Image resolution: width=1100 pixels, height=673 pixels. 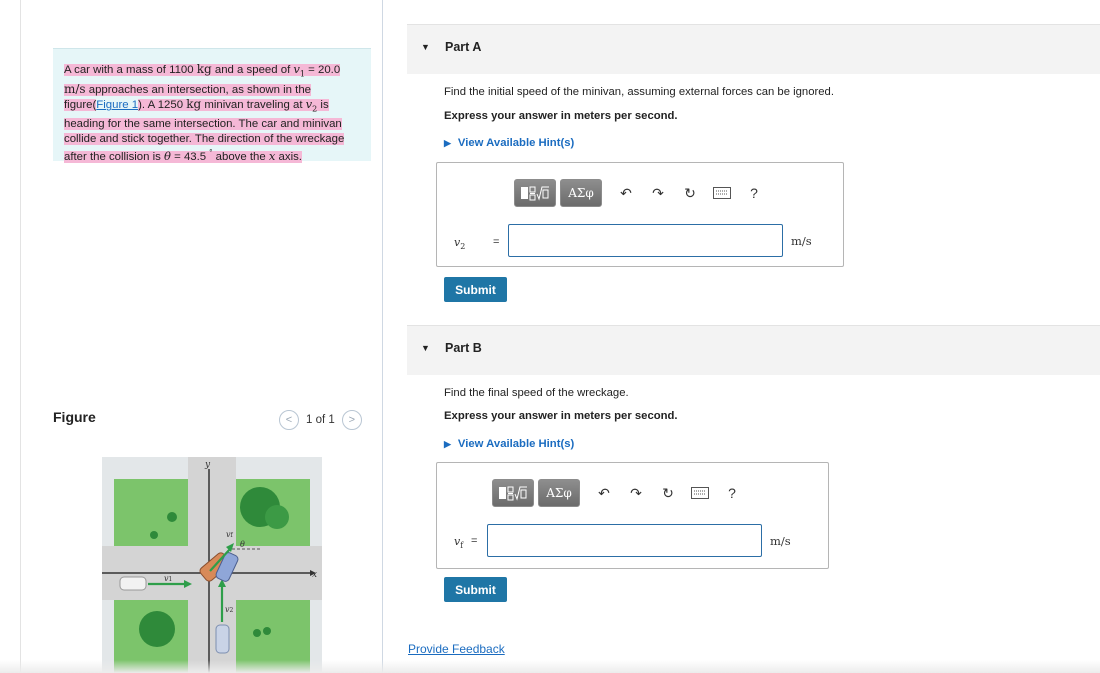 I want to click on intersection-diagram: y x v1 v2 vf θ, so click(x=212, y=565).